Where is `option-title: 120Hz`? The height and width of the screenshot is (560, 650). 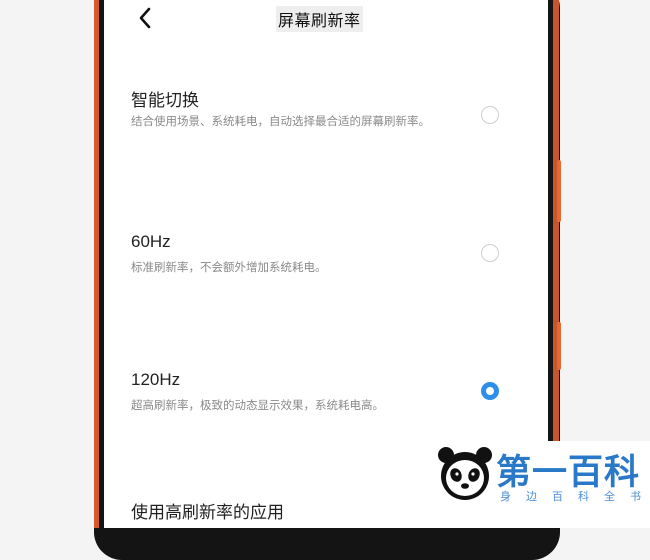
option-title: 120Hz is located at coordinates (156, 379).